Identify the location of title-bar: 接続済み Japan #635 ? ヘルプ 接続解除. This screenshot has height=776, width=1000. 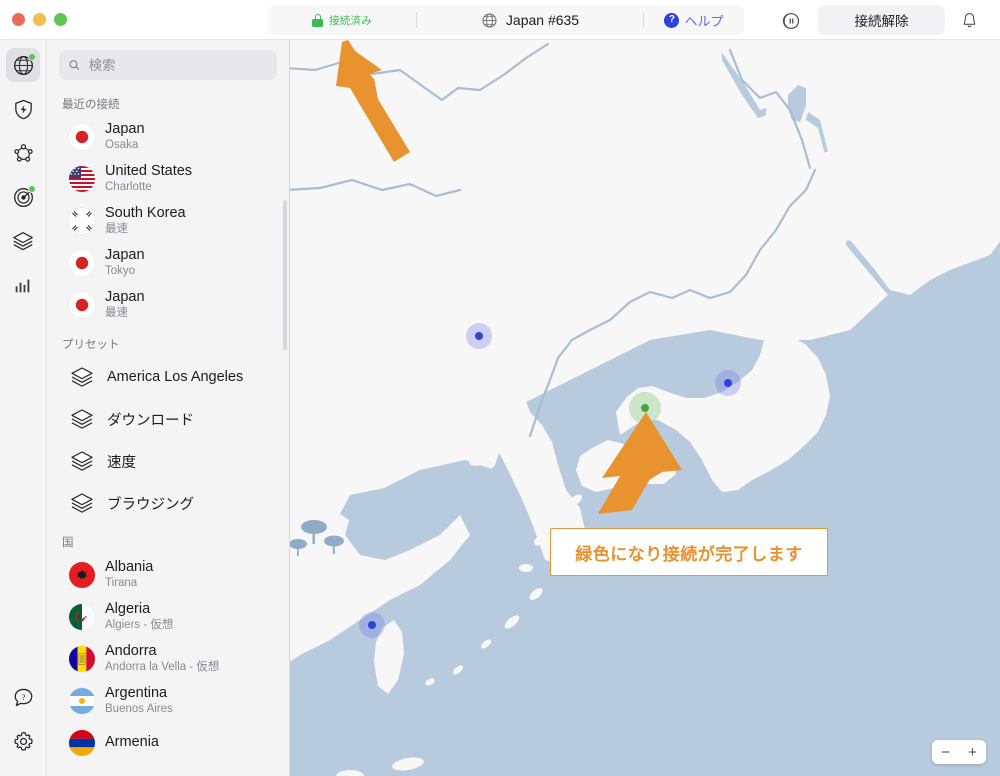
(500, 20).